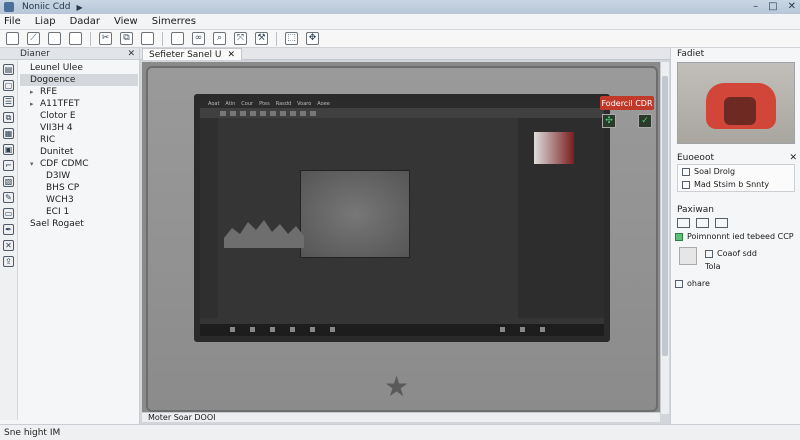  I want to click on brush-icon: ✎, so click(8, 197).